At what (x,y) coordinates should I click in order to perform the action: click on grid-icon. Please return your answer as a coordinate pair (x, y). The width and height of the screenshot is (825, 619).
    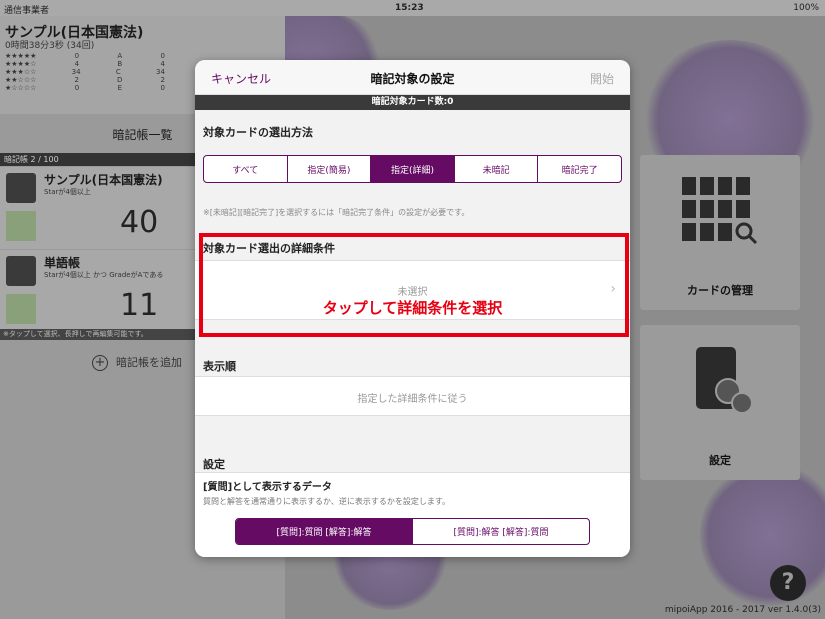
    Looking at the image, I should click on (720, 211).